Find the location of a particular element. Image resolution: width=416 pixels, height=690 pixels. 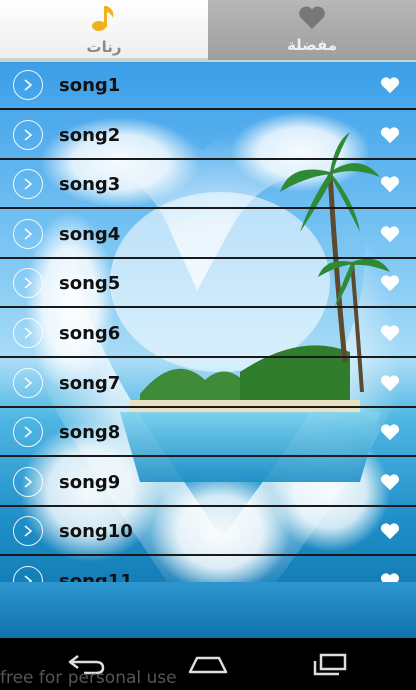

song-row: song11 is located at coordinates (208, 570).